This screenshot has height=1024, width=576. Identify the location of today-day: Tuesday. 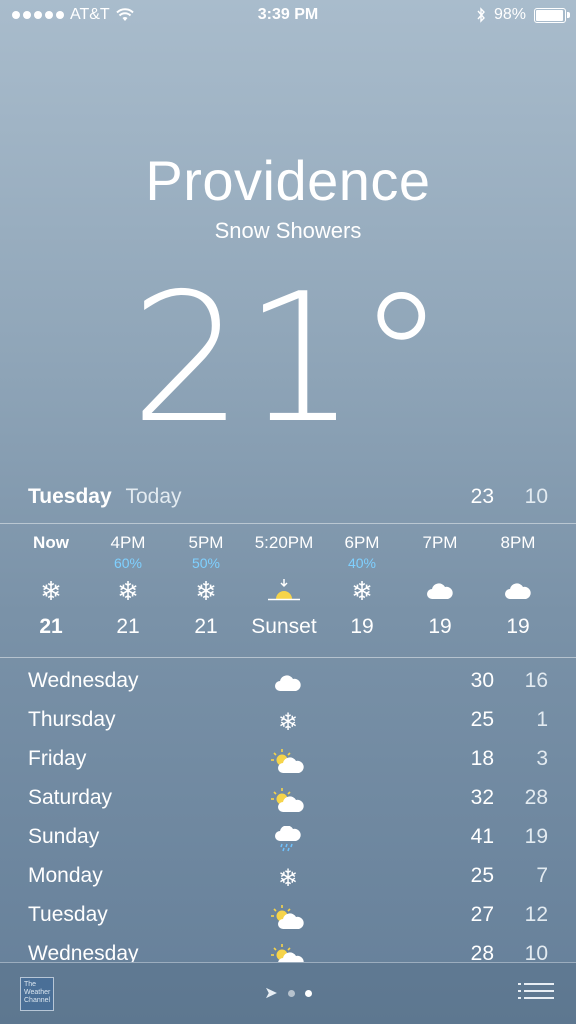
(70, 496).